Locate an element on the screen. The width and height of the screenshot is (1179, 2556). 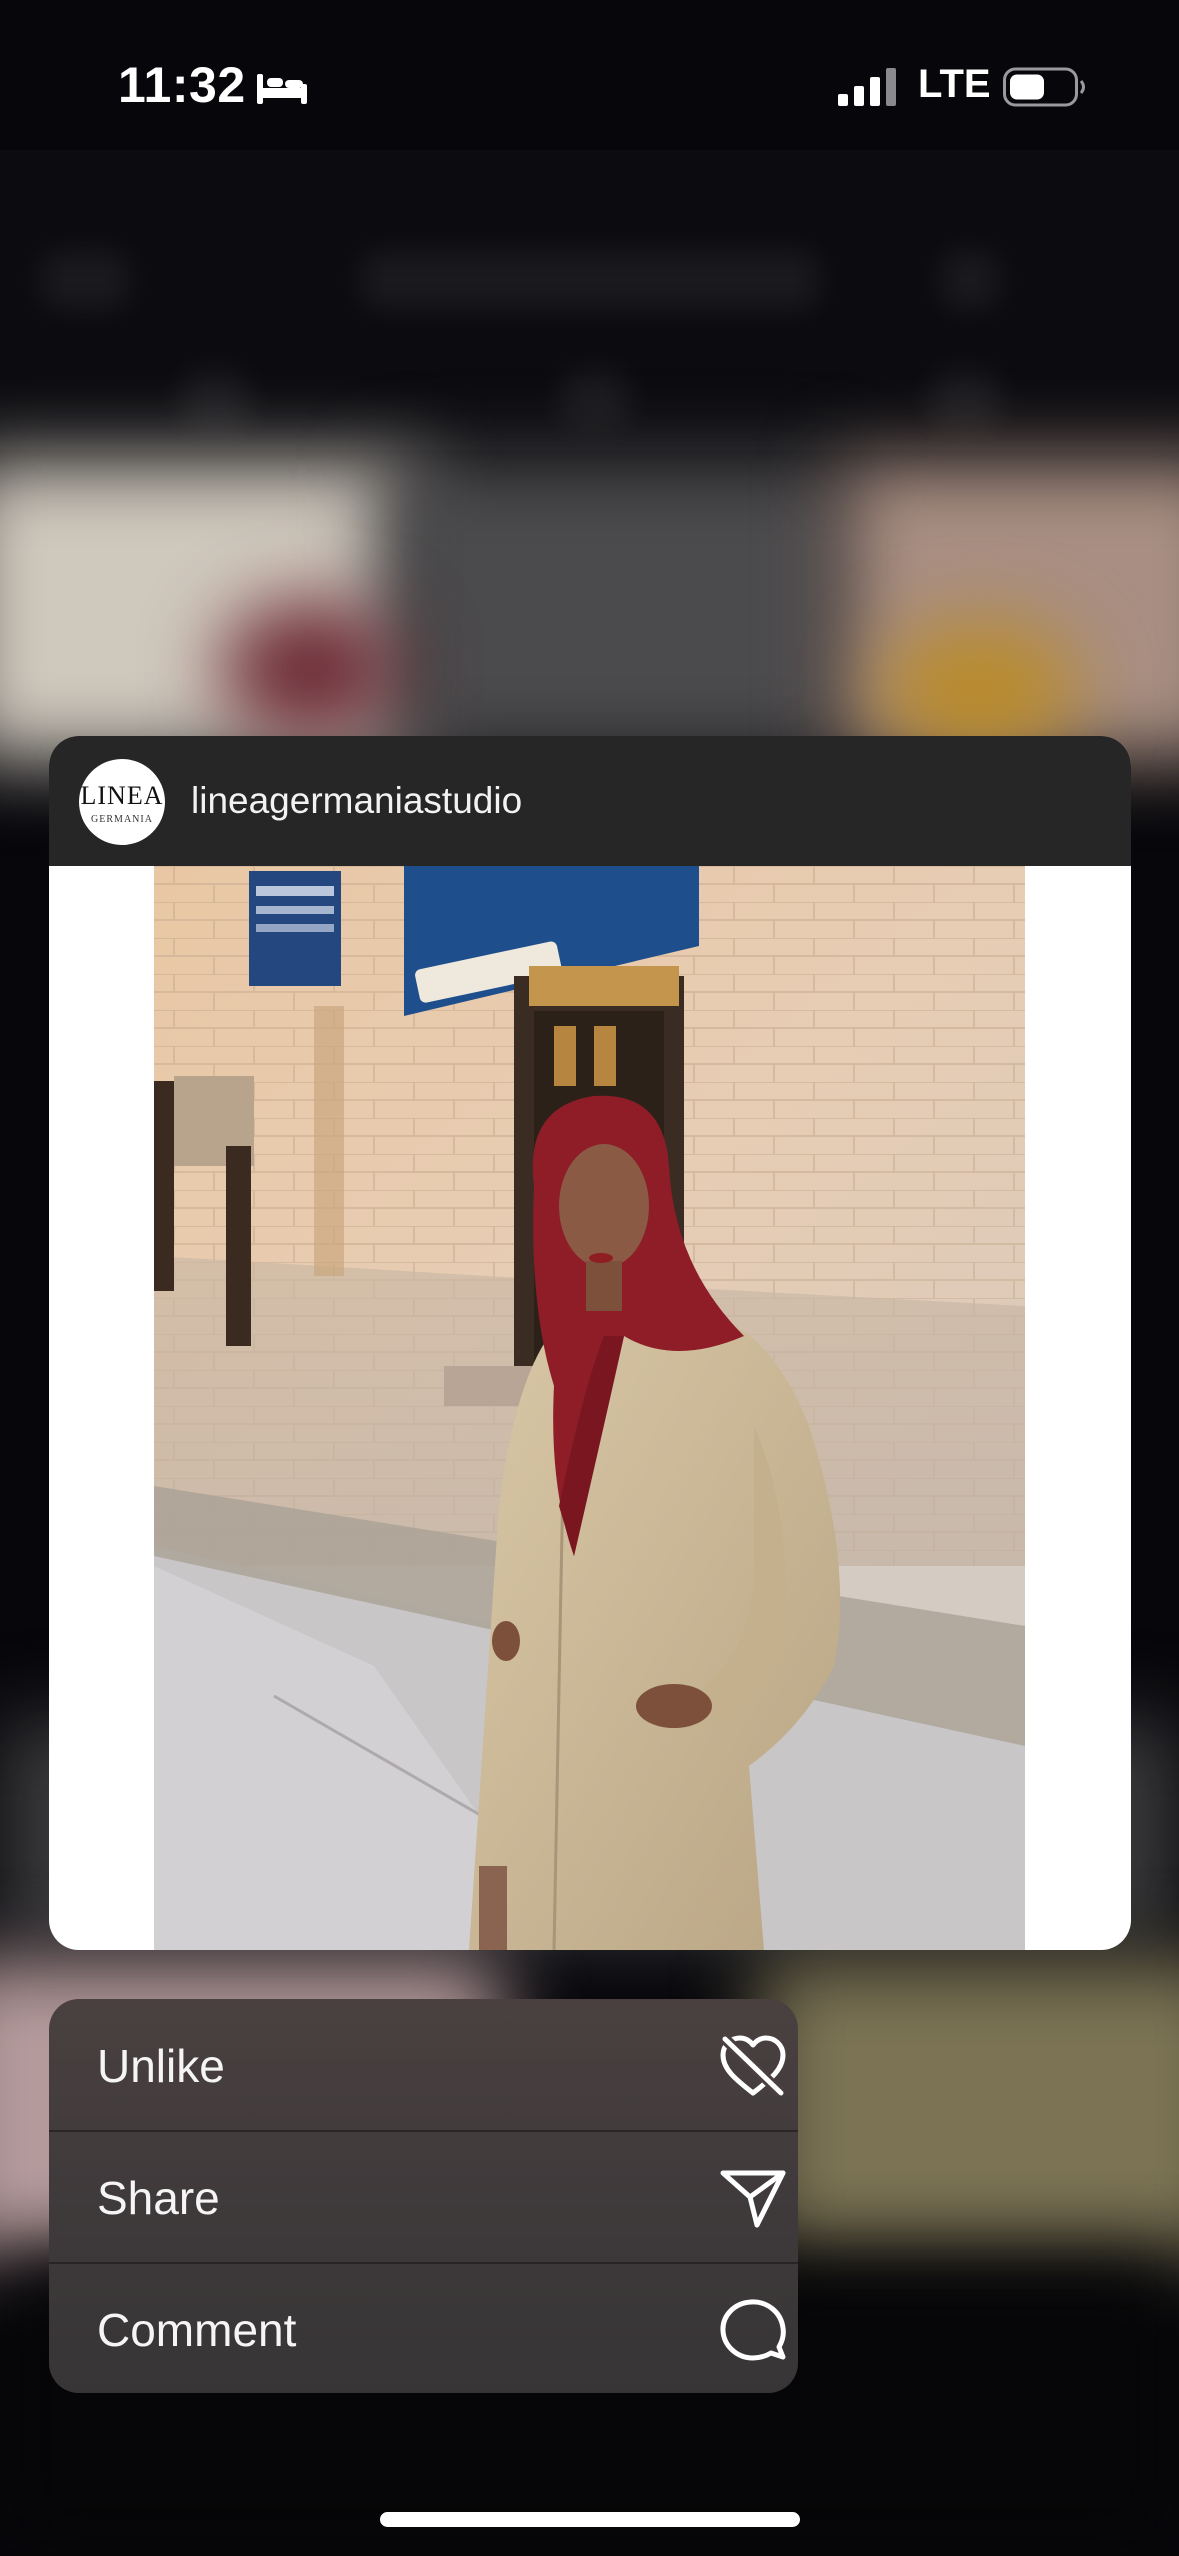
menu-item-label: Comment is located at coordinates (197, 2330).